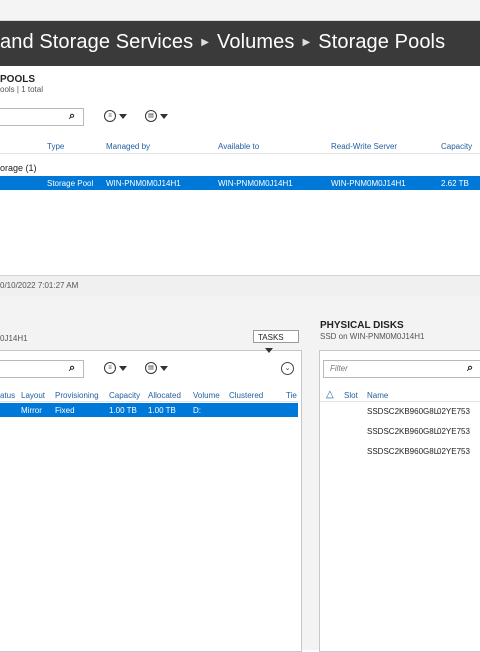 This screenshot has width=480, height=652. Describe the element at coordinates (33, 395) in the screenshot. I see `column-header-layout: Layout` at that location.